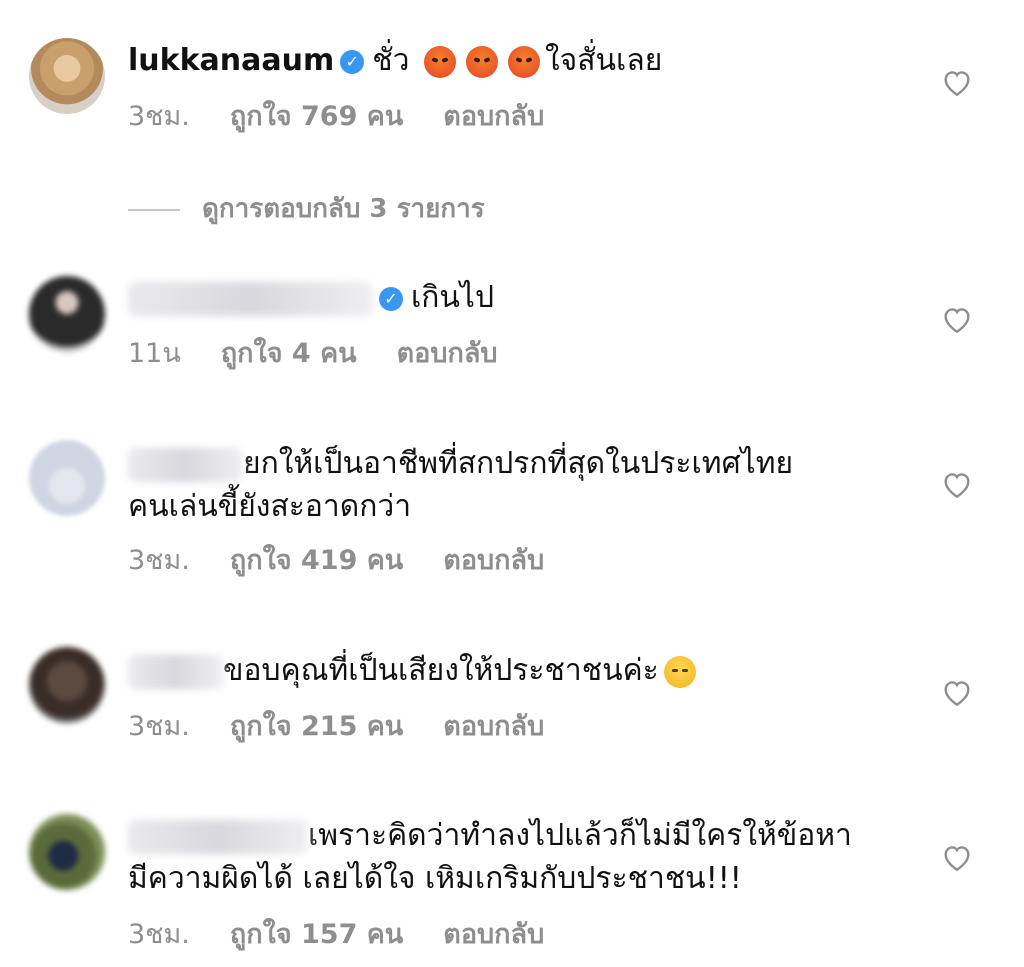  I want to click on likes-count: ถูกใจ 769 คน, so click(316, 116).